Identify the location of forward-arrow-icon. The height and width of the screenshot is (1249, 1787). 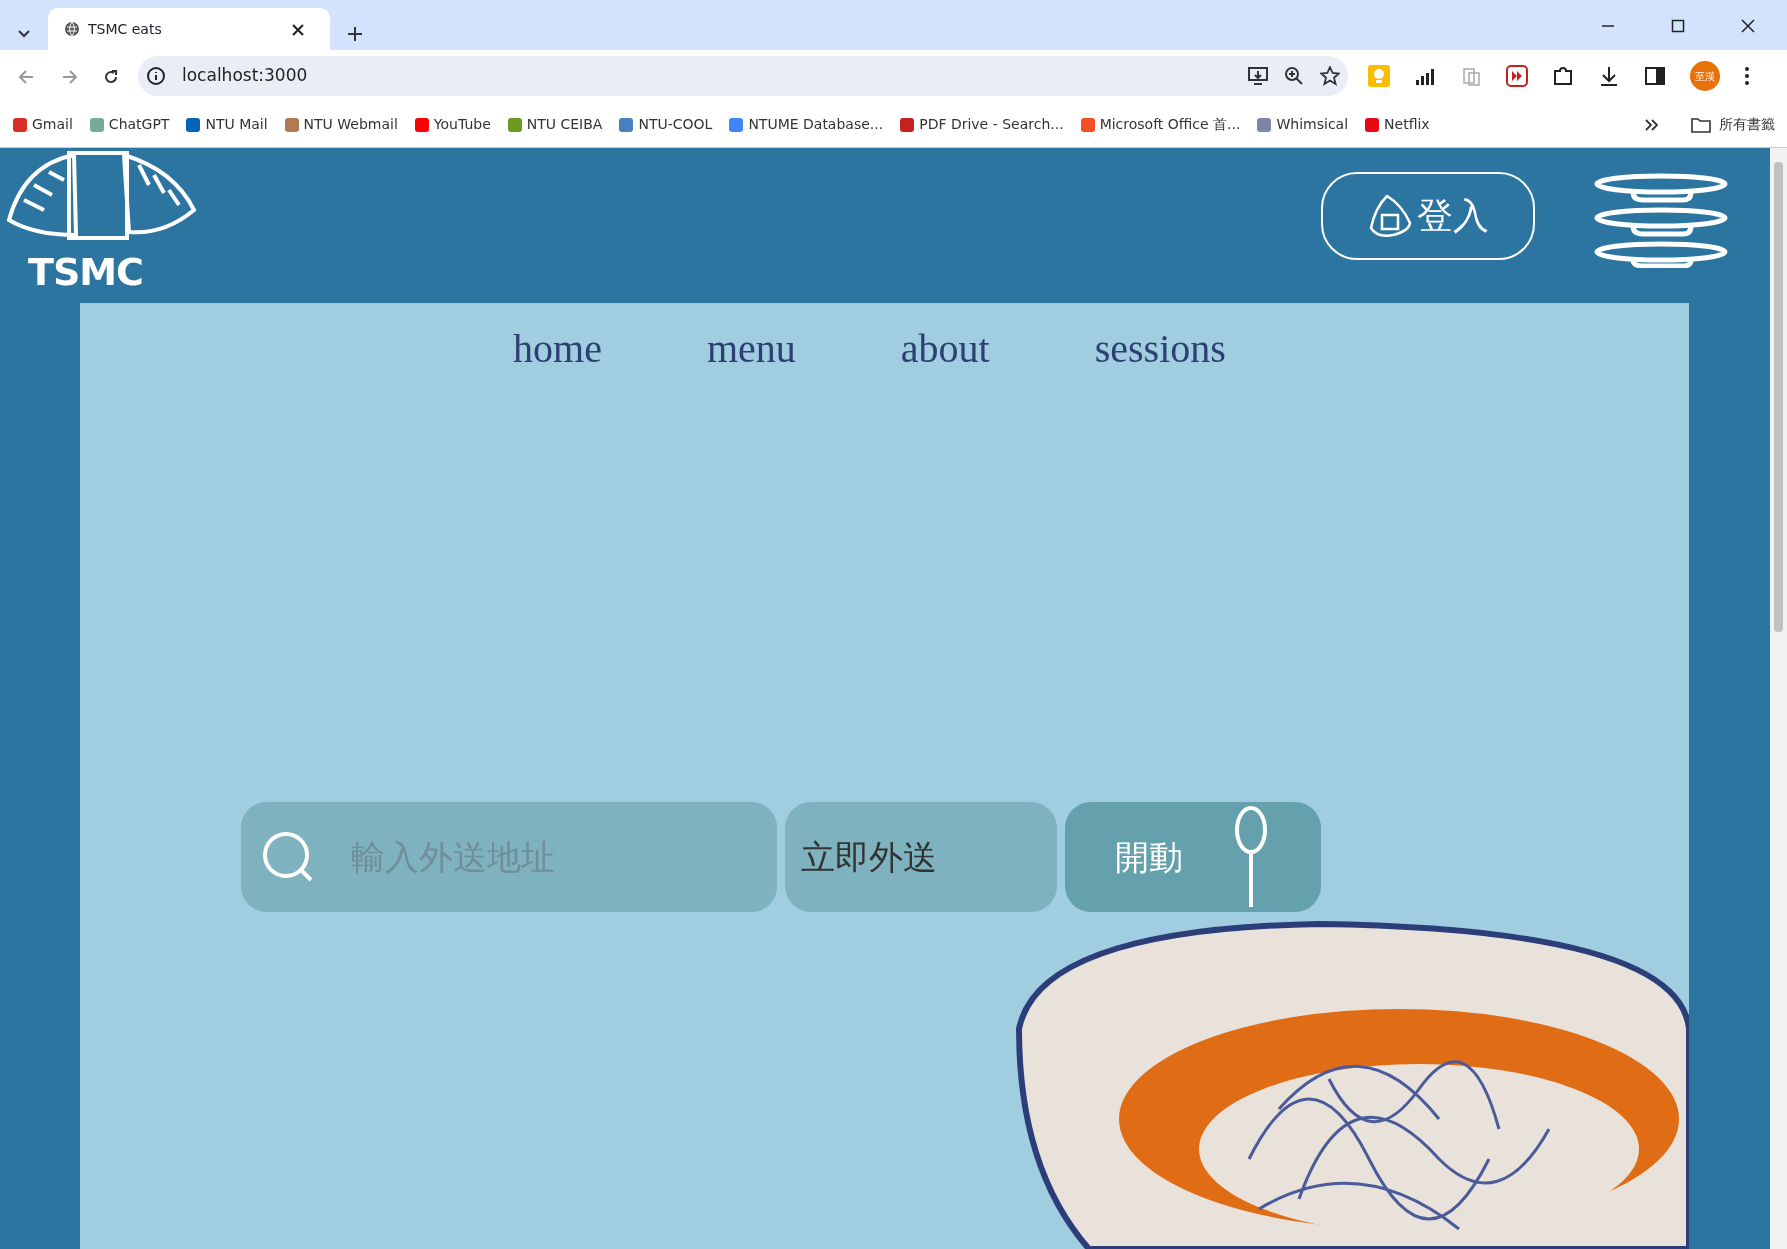
(69, 76).